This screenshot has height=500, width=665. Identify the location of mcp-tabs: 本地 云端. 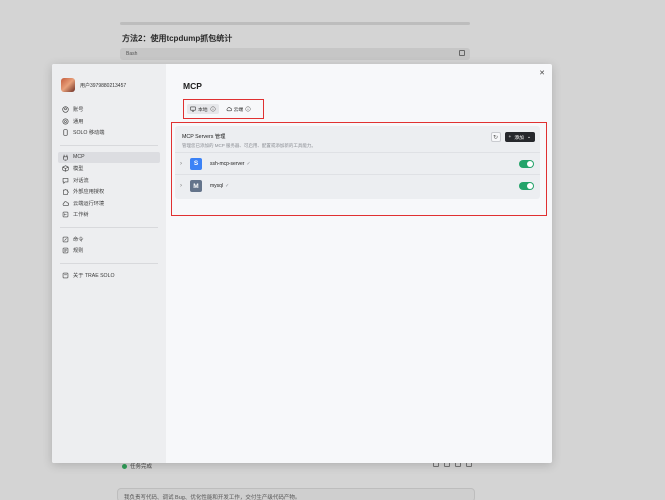
(224, 109).